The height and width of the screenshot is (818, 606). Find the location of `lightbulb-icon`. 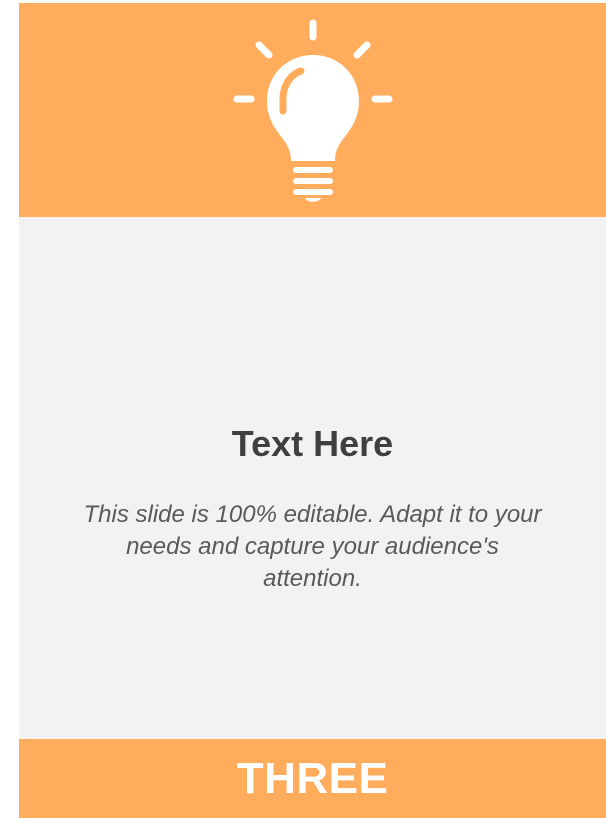

lightbulb-icon is located at coordinates (313, 110).